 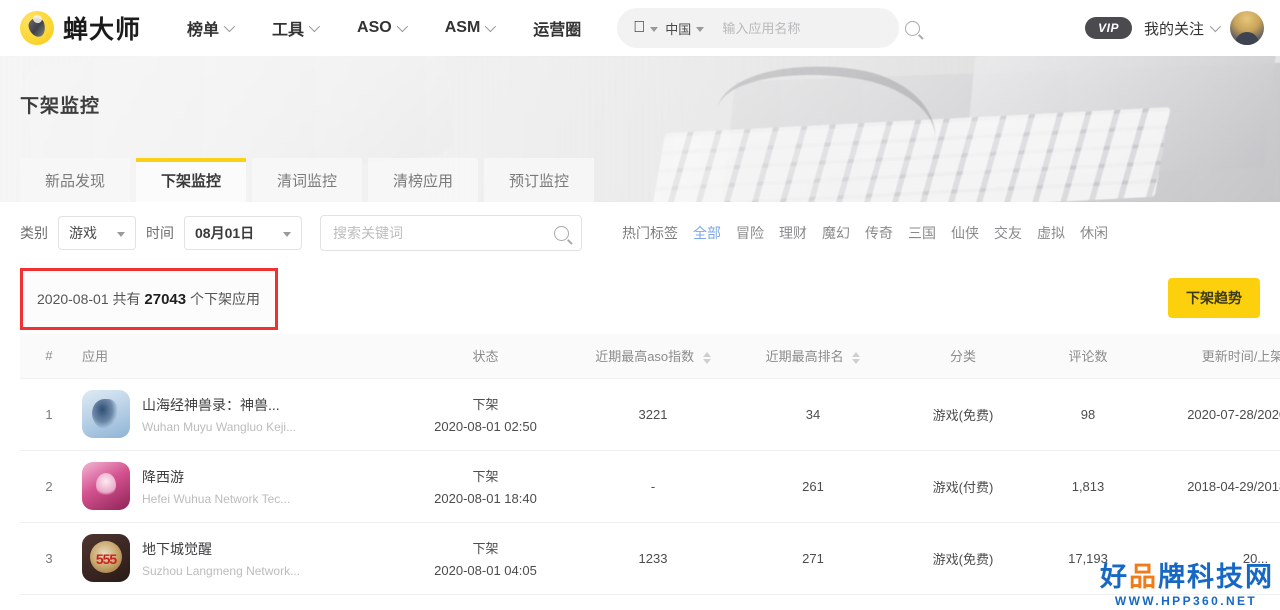 What do you see at coordinates (750, 233) in the screenshot?
I see `tag-adventure: 冒险` at bounding box center [750, 233].